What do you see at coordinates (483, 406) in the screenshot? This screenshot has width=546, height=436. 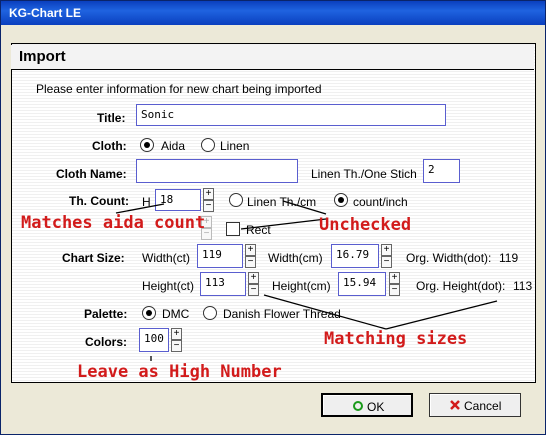 I see `cancel-label: Cancel` at bounding box center [483, 406].